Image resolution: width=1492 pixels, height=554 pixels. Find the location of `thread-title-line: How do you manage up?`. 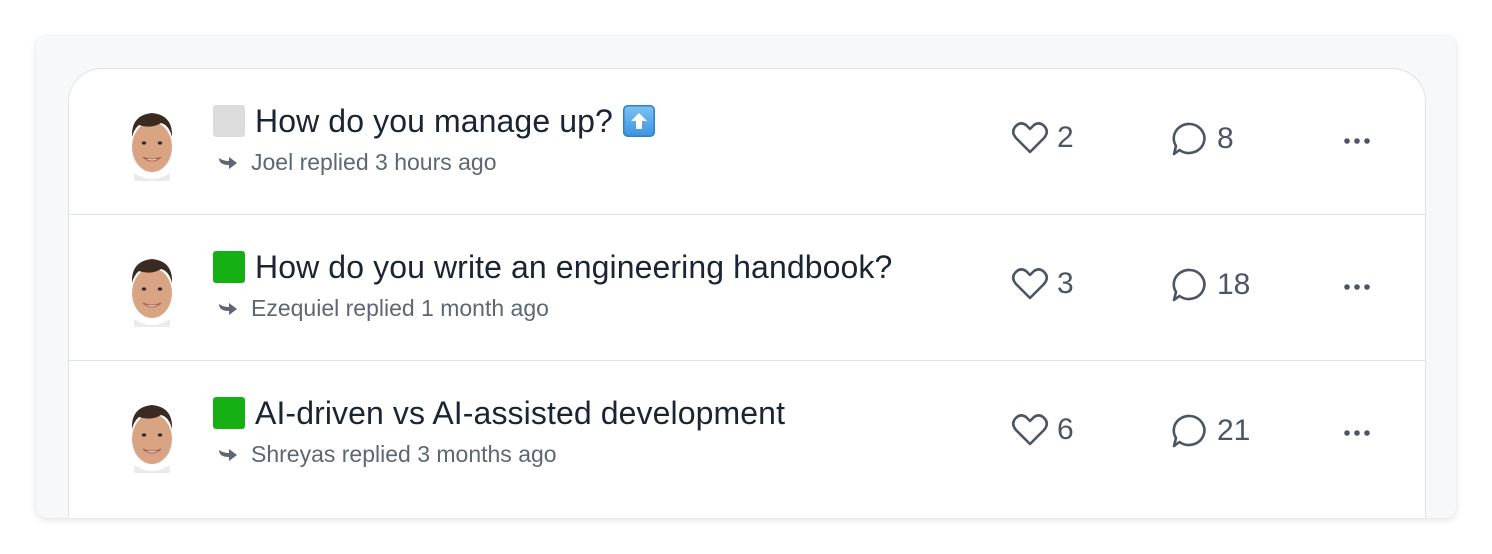

thread-title-line: How do you manage up? is located at coordinates (434, 121).